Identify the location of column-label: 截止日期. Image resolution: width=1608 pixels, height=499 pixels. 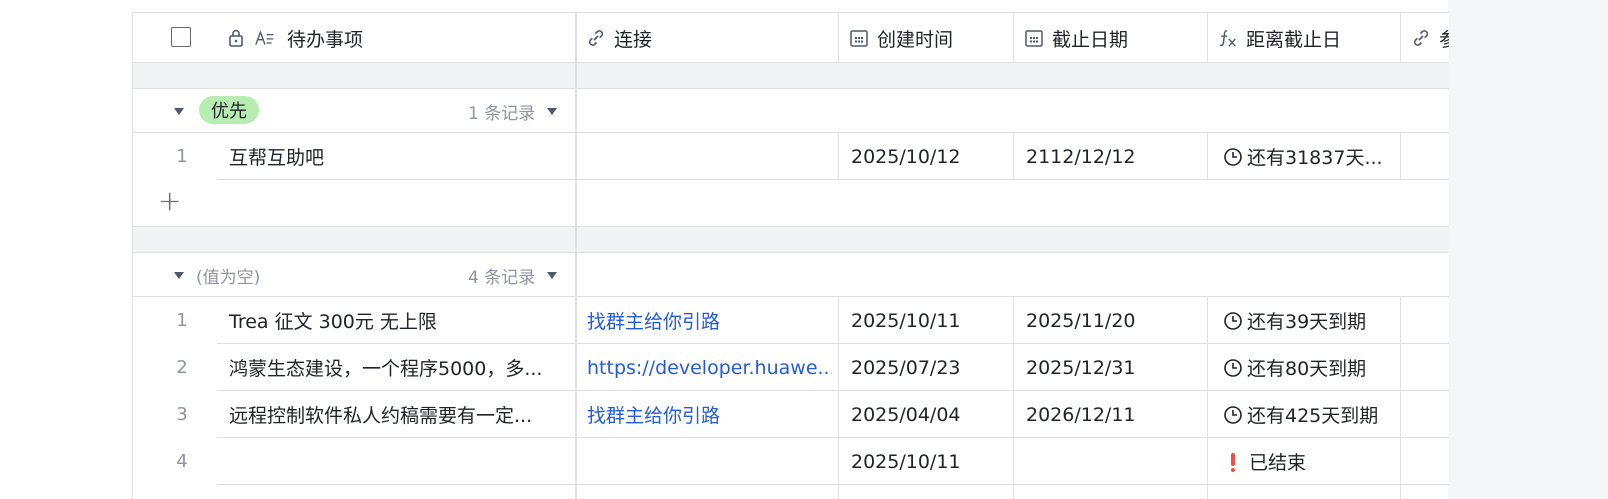
(1090, 39).